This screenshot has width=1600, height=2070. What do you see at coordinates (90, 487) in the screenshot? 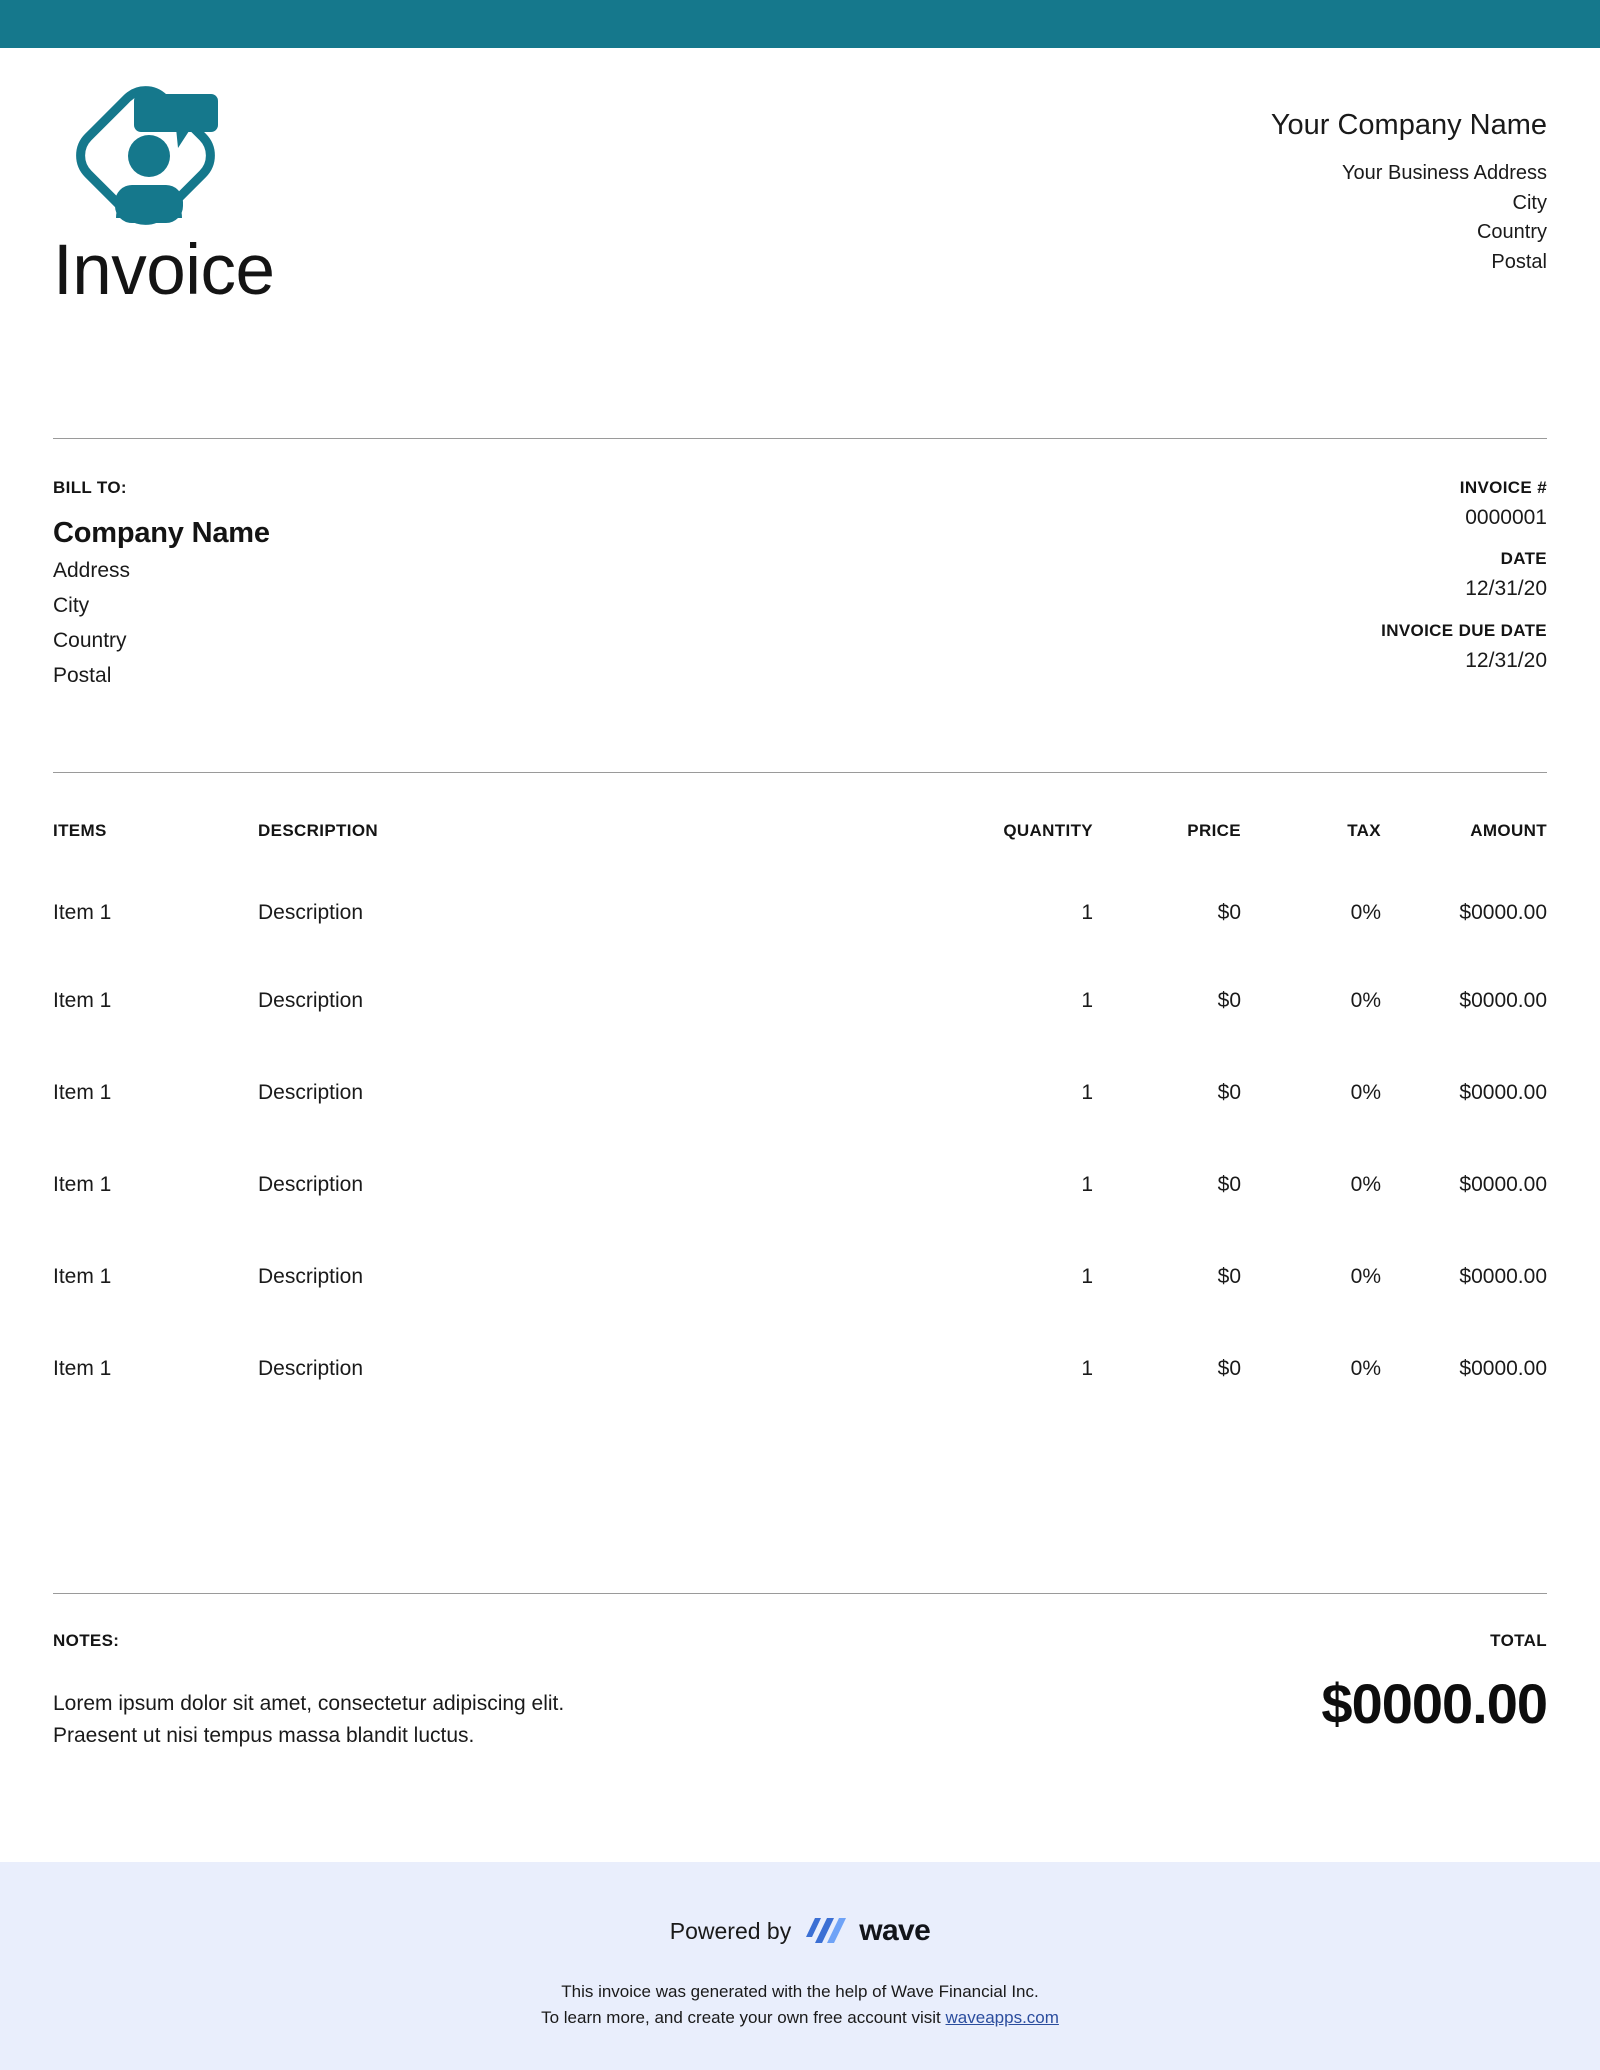
I see `bill-to-label: BILL TO:` at bounding box center [90, 487].